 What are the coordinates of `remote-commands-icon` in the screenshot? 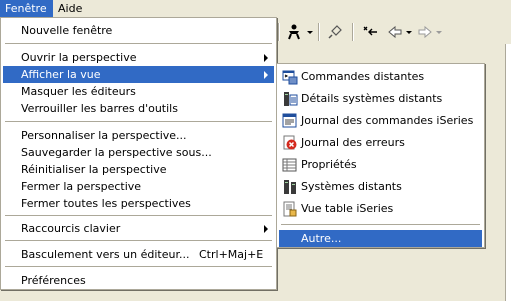 It's located at (290, 77).